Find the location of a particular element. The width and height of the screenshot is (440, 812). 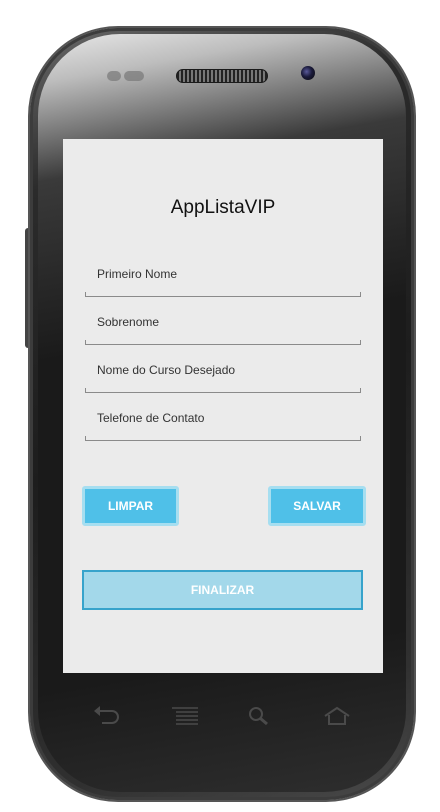

front-camera-icon is located at coordinates (308, 73).